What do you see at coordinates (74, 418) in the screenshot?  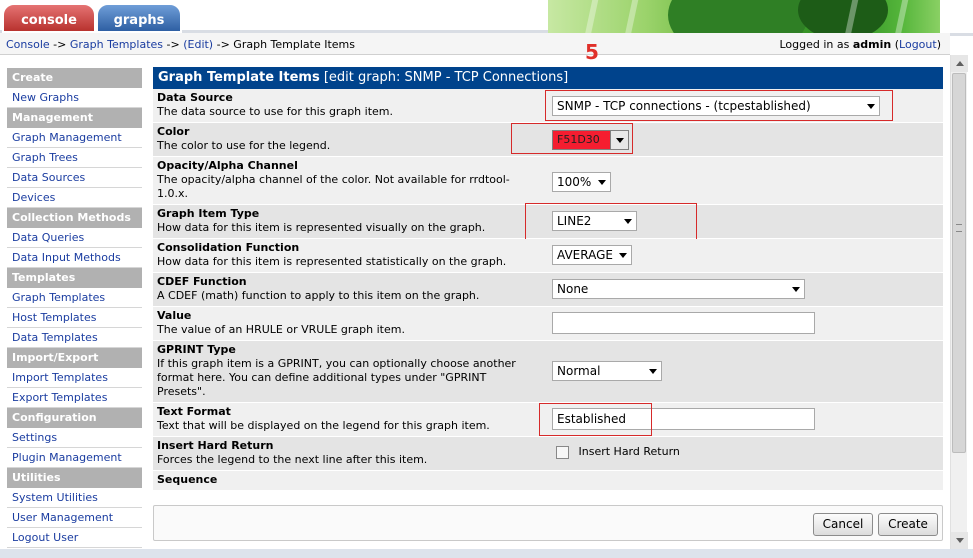 I see `sidebar-section-configuration: Configuration` at bounding box center [74, 418].